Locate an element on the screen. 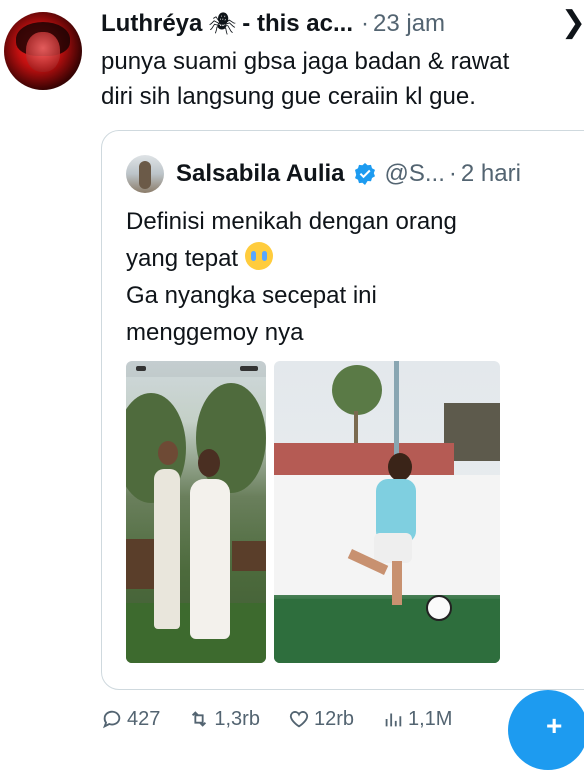  views-button: 1,1M is located at coordinates (417, 719).